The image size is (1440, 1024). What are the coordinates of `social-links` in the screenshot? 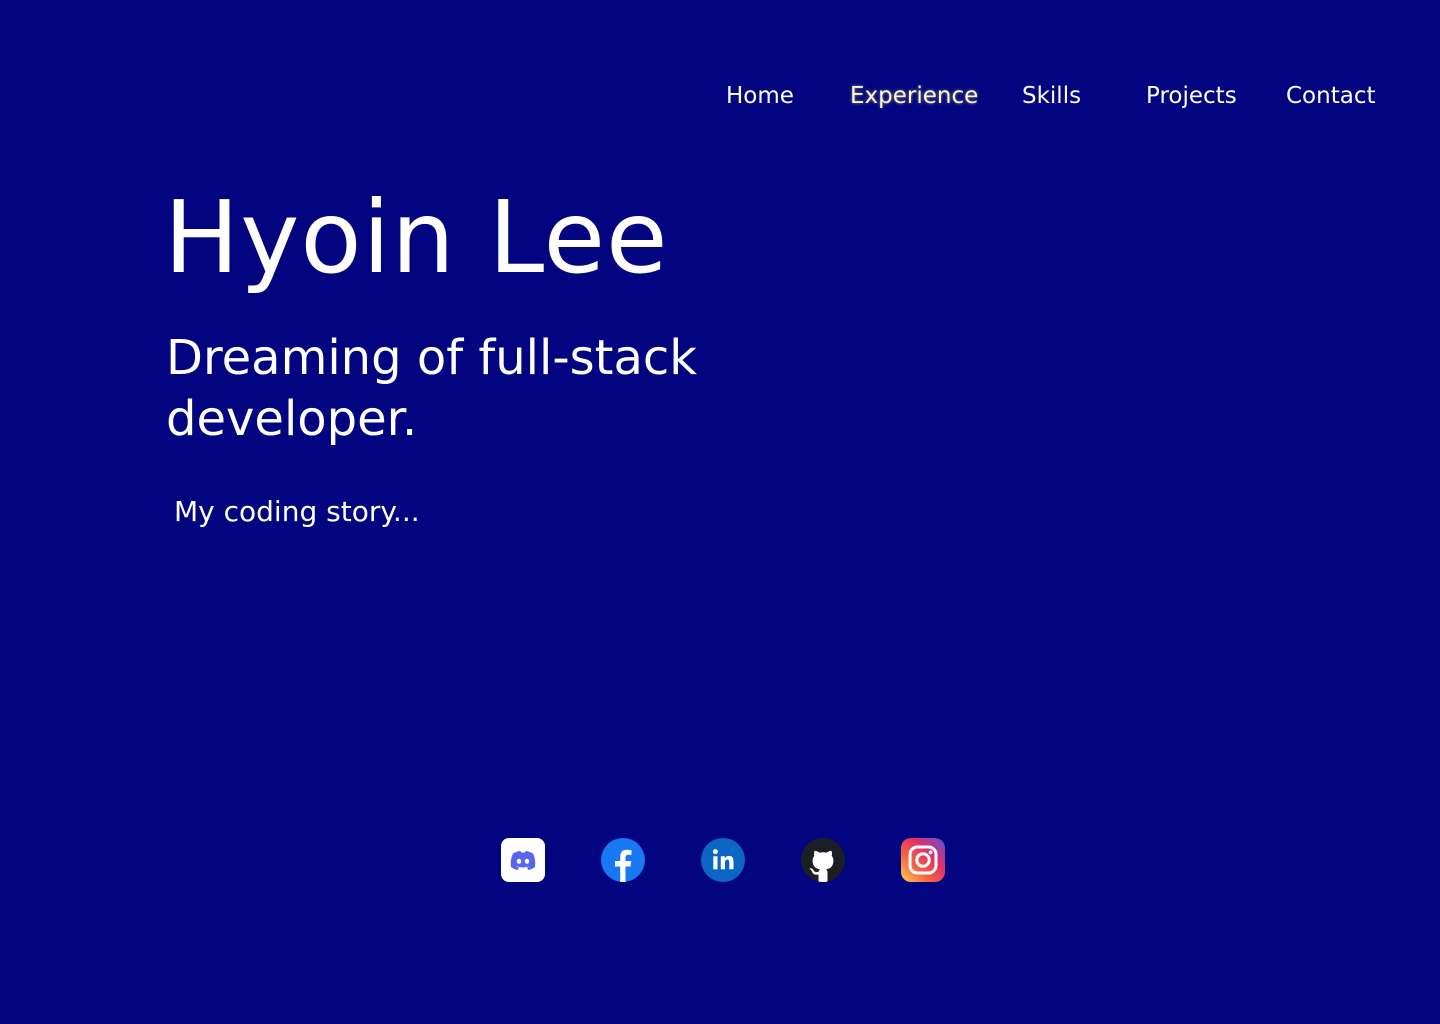 It's located at (723, 860).